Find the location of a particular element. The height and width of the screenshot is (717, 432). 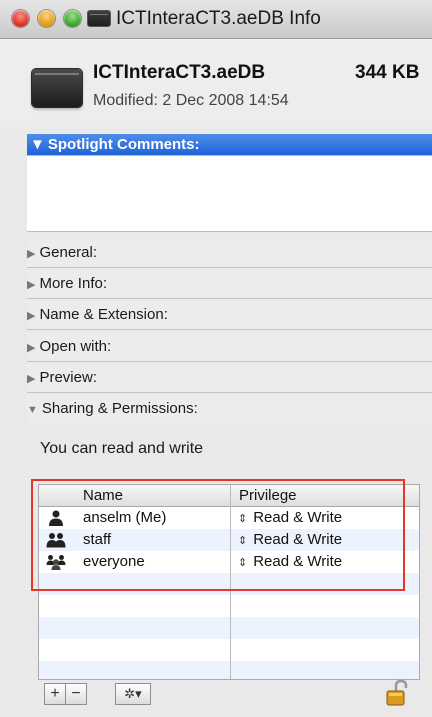

permission-status: You can read and write is located at coordinates (122, 448).